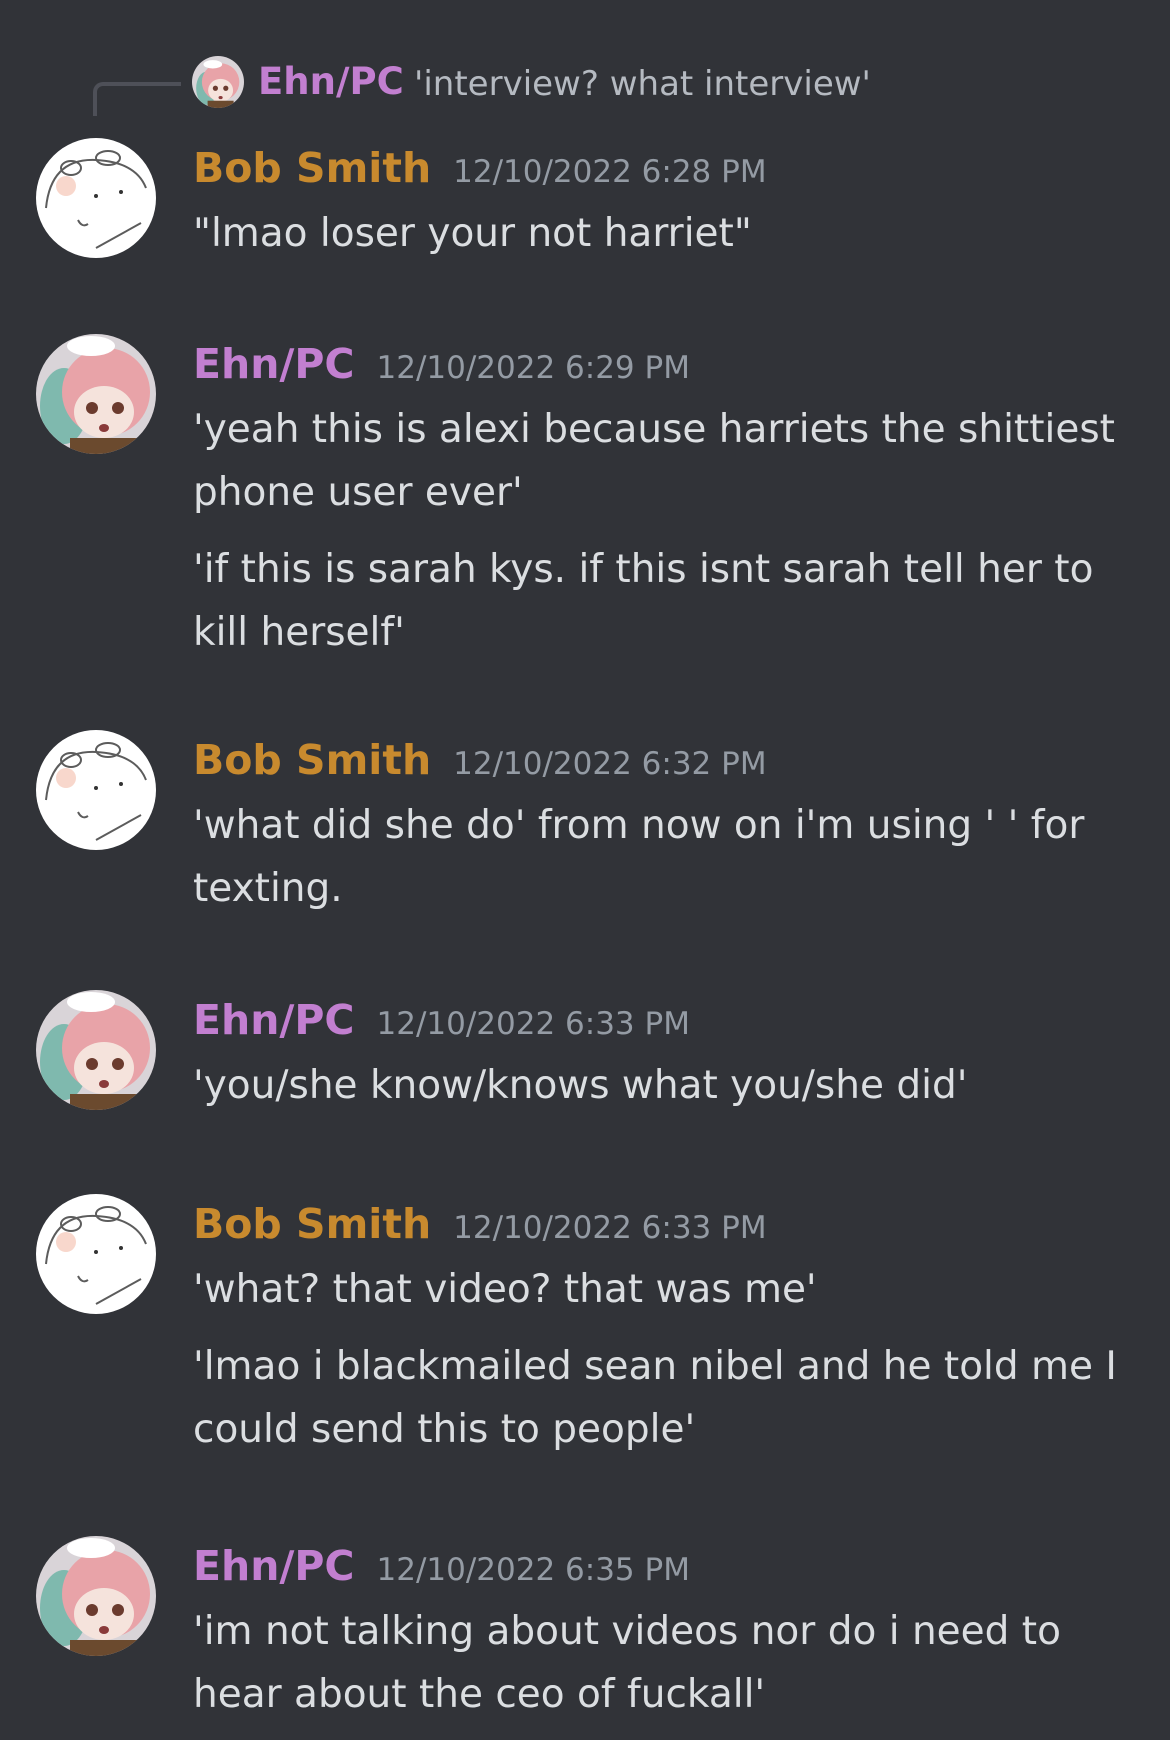 Image resolution: width=1170 pixels, height=1740 pixels. Describe the element at coordinates (137, 99) in the screenshot. I see `reply-connector` at that location.